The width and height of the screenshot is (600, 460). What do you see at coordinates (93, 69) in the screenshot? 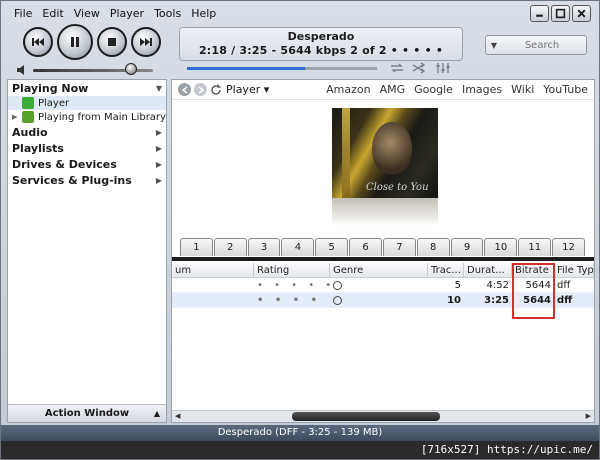
I see `volume-slider` at bounding box center [93, 69].